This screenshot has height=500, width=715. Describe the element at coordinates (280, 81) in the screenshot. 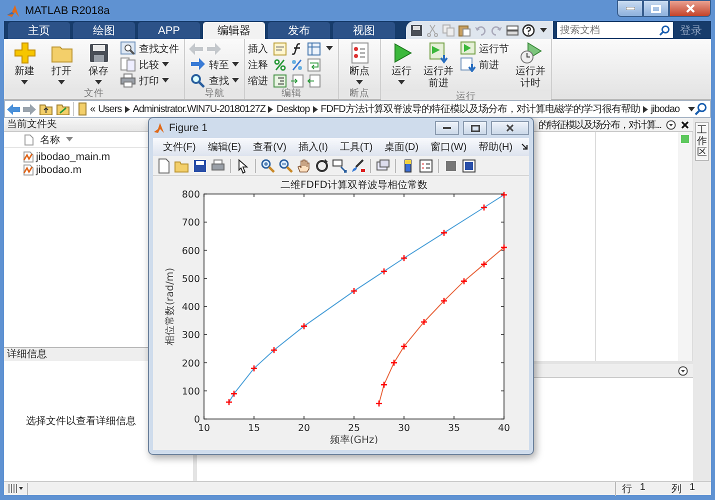

I see `tool-button` at that location.